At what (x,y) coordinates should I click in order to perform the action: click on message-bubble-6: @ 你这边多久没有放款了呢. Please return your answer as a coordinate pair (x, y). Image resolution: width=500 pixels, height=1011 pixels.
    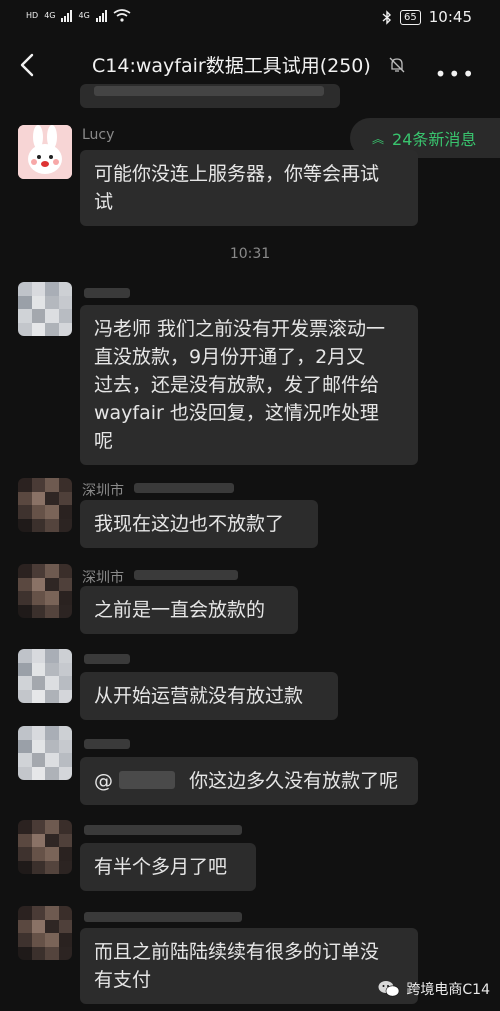
    Looking at the image, I should click on (249, 781).